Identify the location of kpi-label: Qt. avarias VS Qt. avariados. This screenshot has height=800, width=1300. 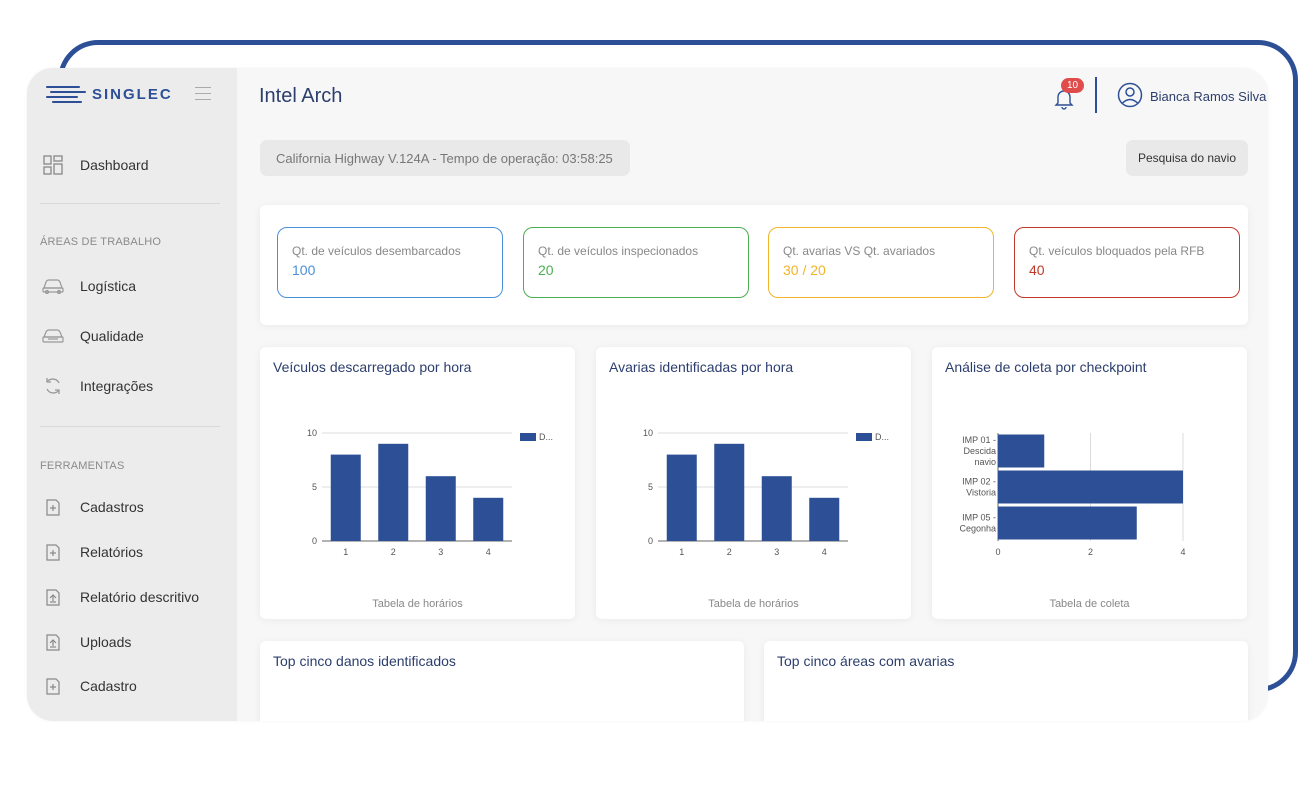
(859, 251).